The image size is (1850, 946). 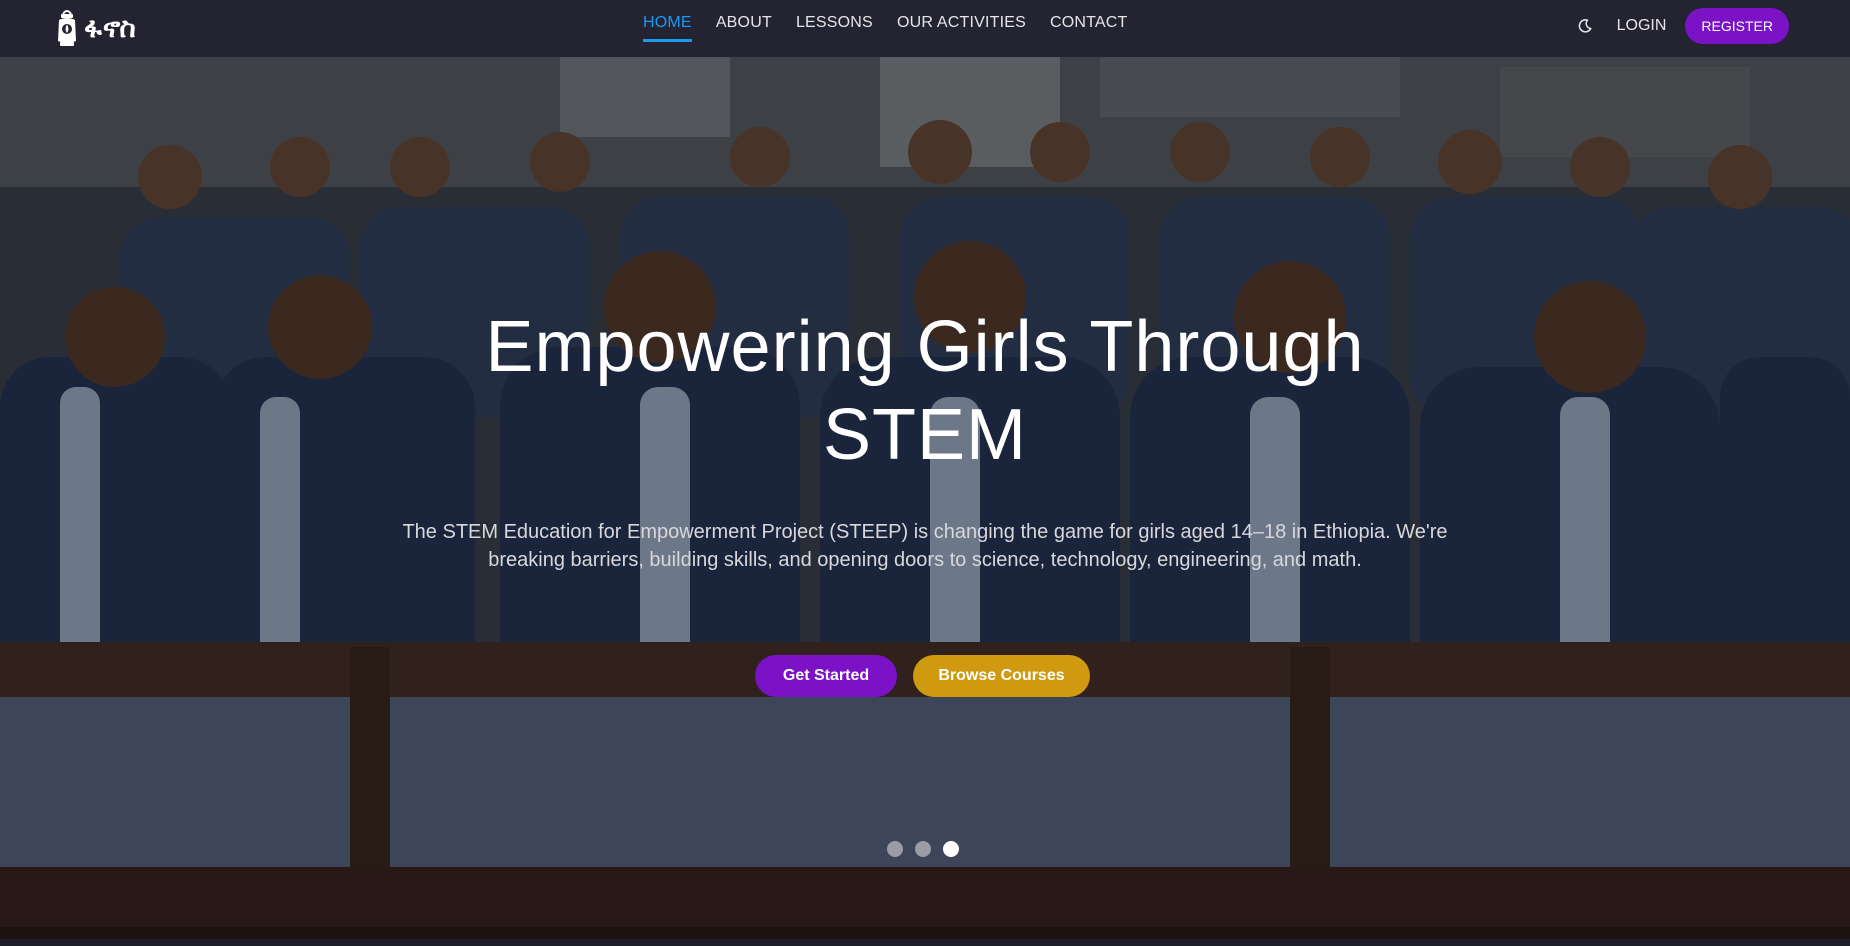 What do you see at coordinates (744, 28) in the screenshot?
I see `nav-link-about: ABOUT` at bounding box center [744, 28].